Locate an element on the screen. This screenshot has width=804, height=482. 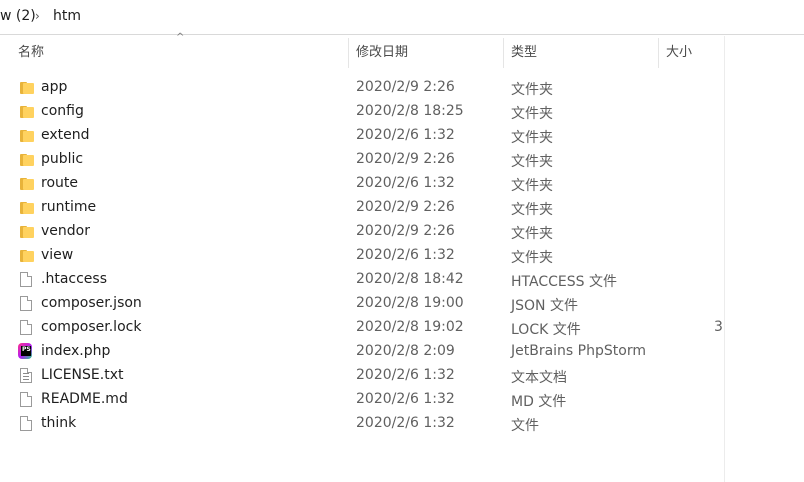
file-name: README.md is located at coordinates (84, 399).